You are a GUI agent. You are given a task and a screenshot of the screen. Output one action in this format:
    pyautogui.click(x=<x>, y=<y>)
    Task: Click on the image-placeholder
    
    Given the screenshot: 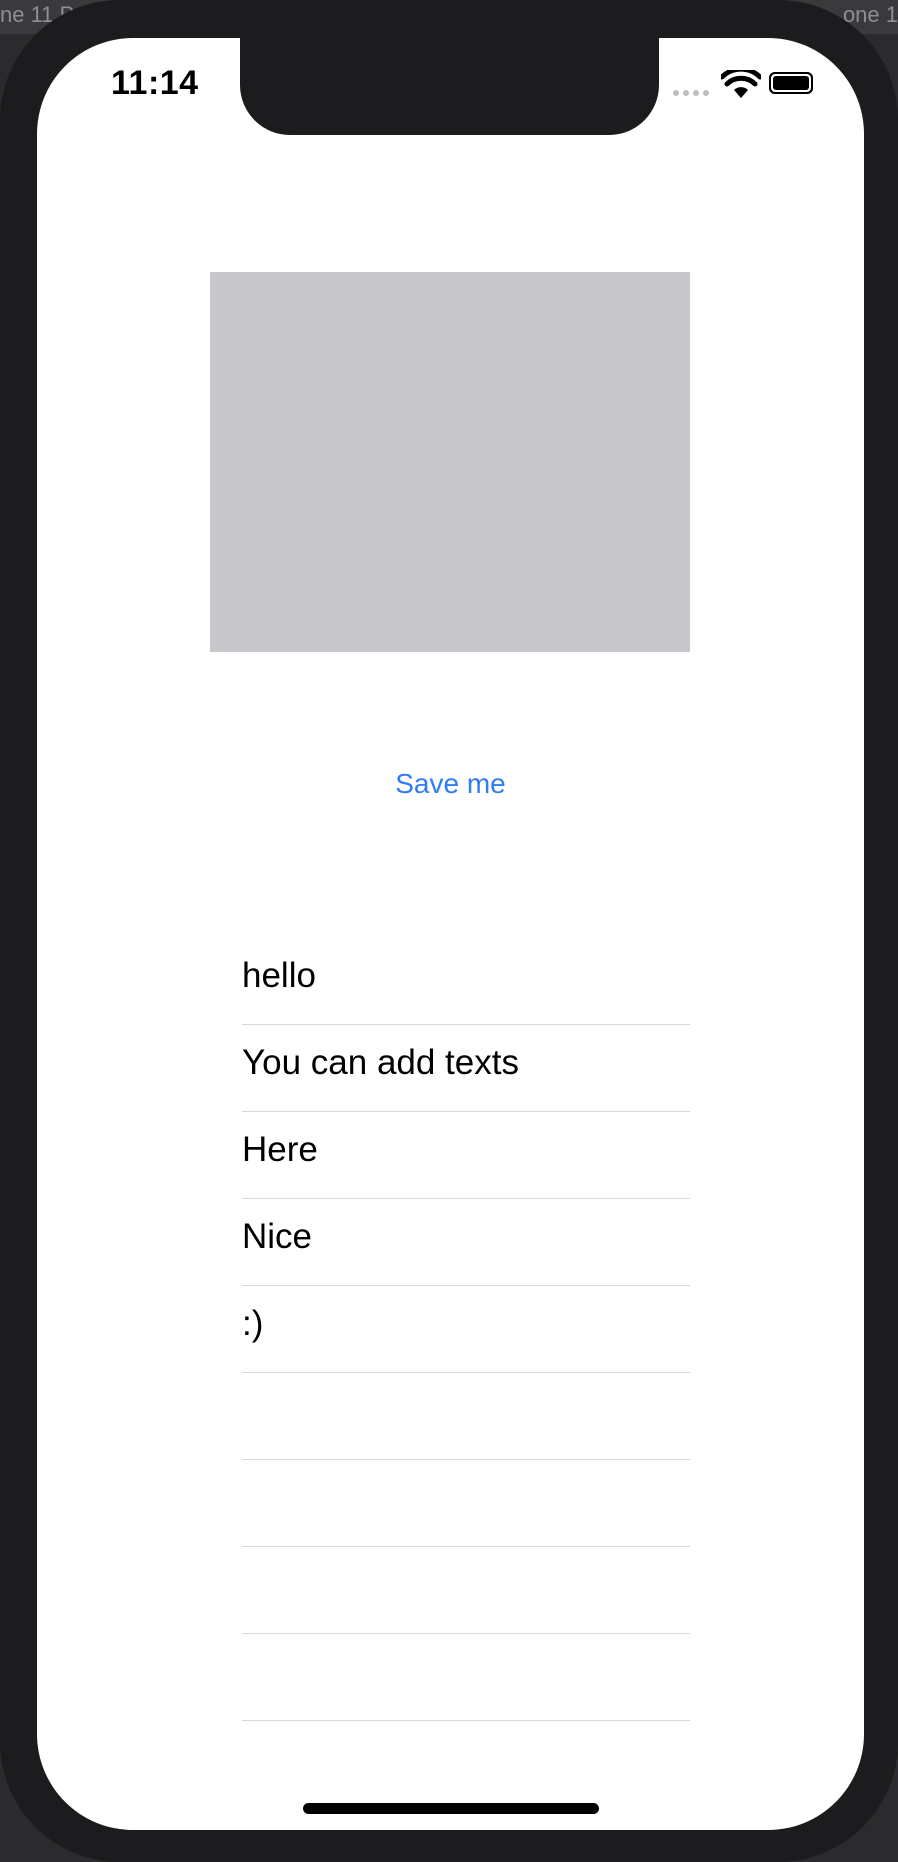 What is the action you would take?
    pyautogui.click(x=450, y=462)
    